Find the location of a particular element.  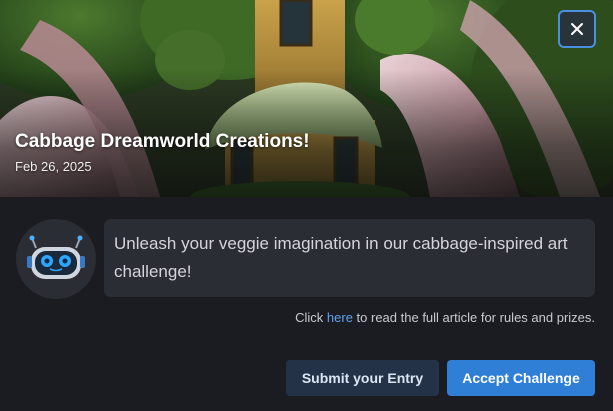

close-button is located at coordinates (577, 29).